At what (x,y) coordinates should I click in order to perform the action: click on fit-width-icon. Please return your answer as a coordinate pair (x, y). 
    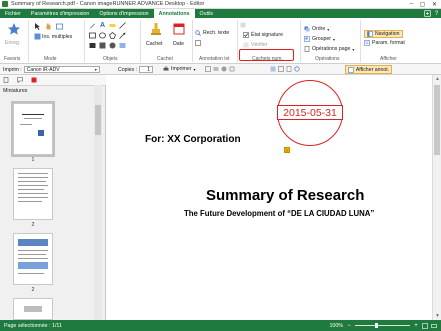
    Looking at the image, I should click on (434, 326).